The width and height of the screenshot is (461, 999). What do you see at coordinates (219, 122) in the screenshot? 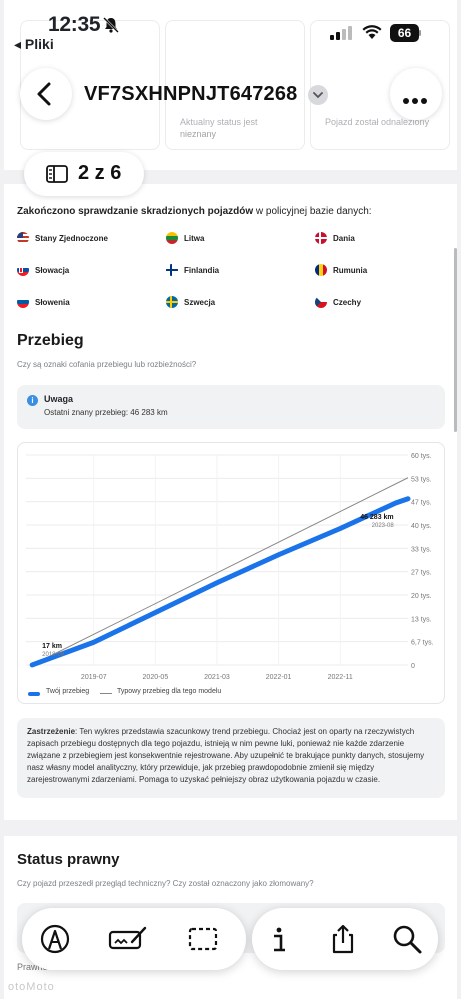
I see `summary-card-label: Aktualny status jest` at bounding box center [219, 122].